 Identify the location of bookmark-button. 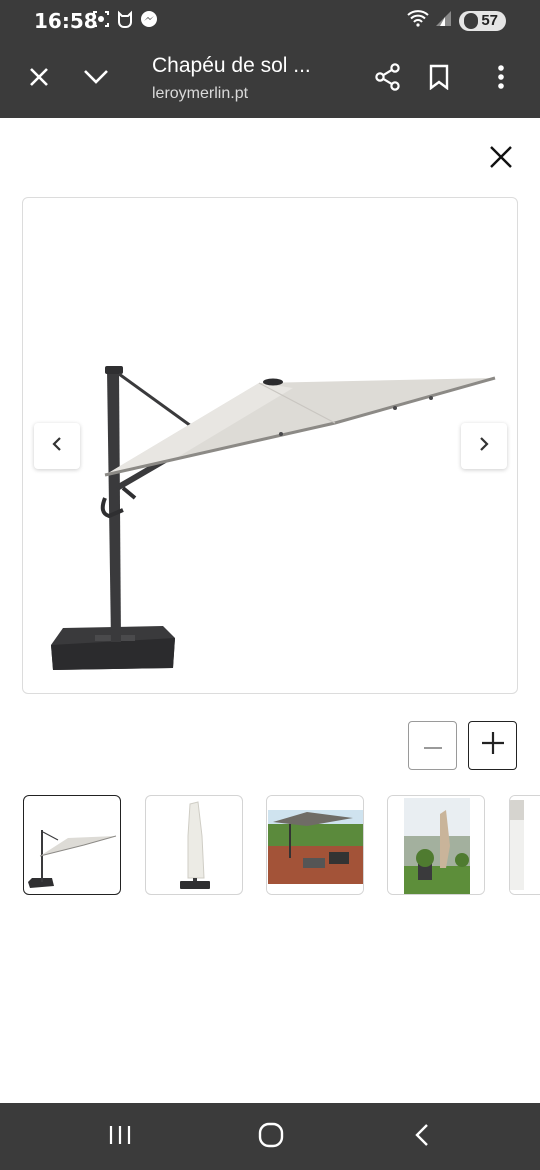
(439, 79).